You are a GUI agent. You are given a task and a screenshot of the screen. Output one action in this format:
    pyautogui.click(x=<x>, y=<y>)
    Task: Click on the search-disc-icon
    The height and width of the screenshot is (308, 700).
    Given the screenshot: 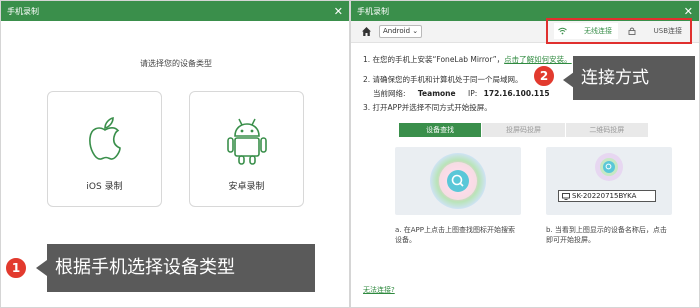 What is the action you would take?
    pyautogui.click(x=458, y=181)
    